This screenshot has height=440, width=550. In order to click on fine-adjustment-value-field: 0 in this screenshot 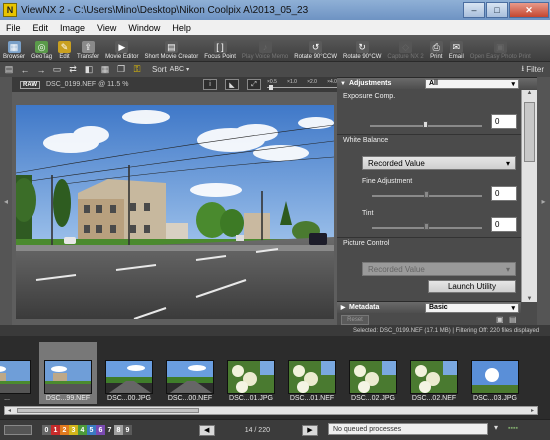, I will do `click(504, 193)`.